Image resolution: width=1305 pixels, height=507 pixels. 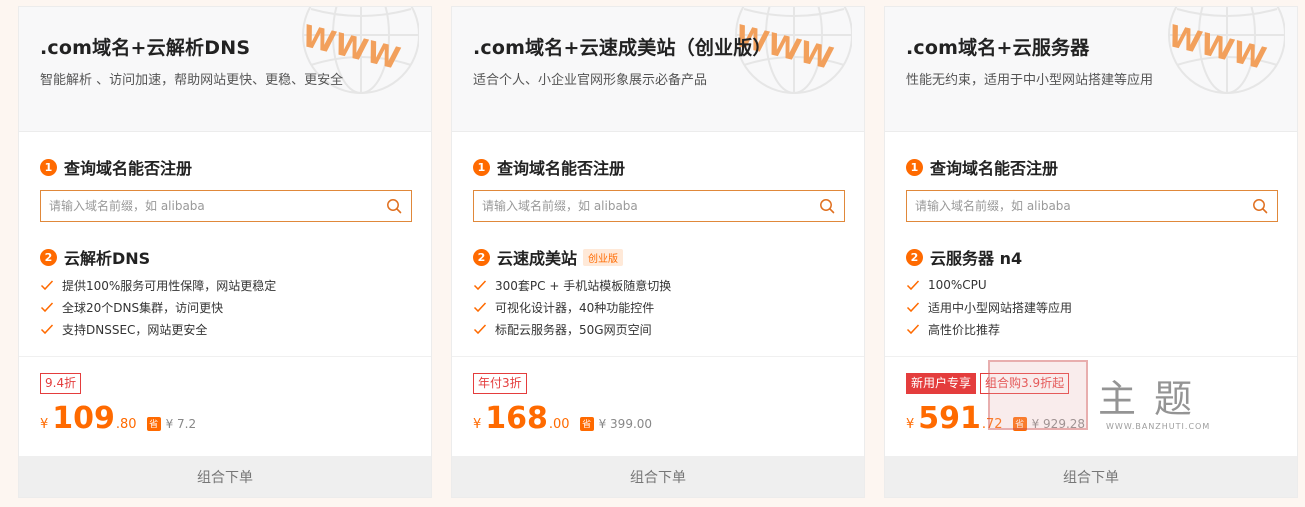 What do you see at coordinates (976, 258) in the screenshot?
I see `product-name: 云服务器 n4` at bounding box center [976, 258].